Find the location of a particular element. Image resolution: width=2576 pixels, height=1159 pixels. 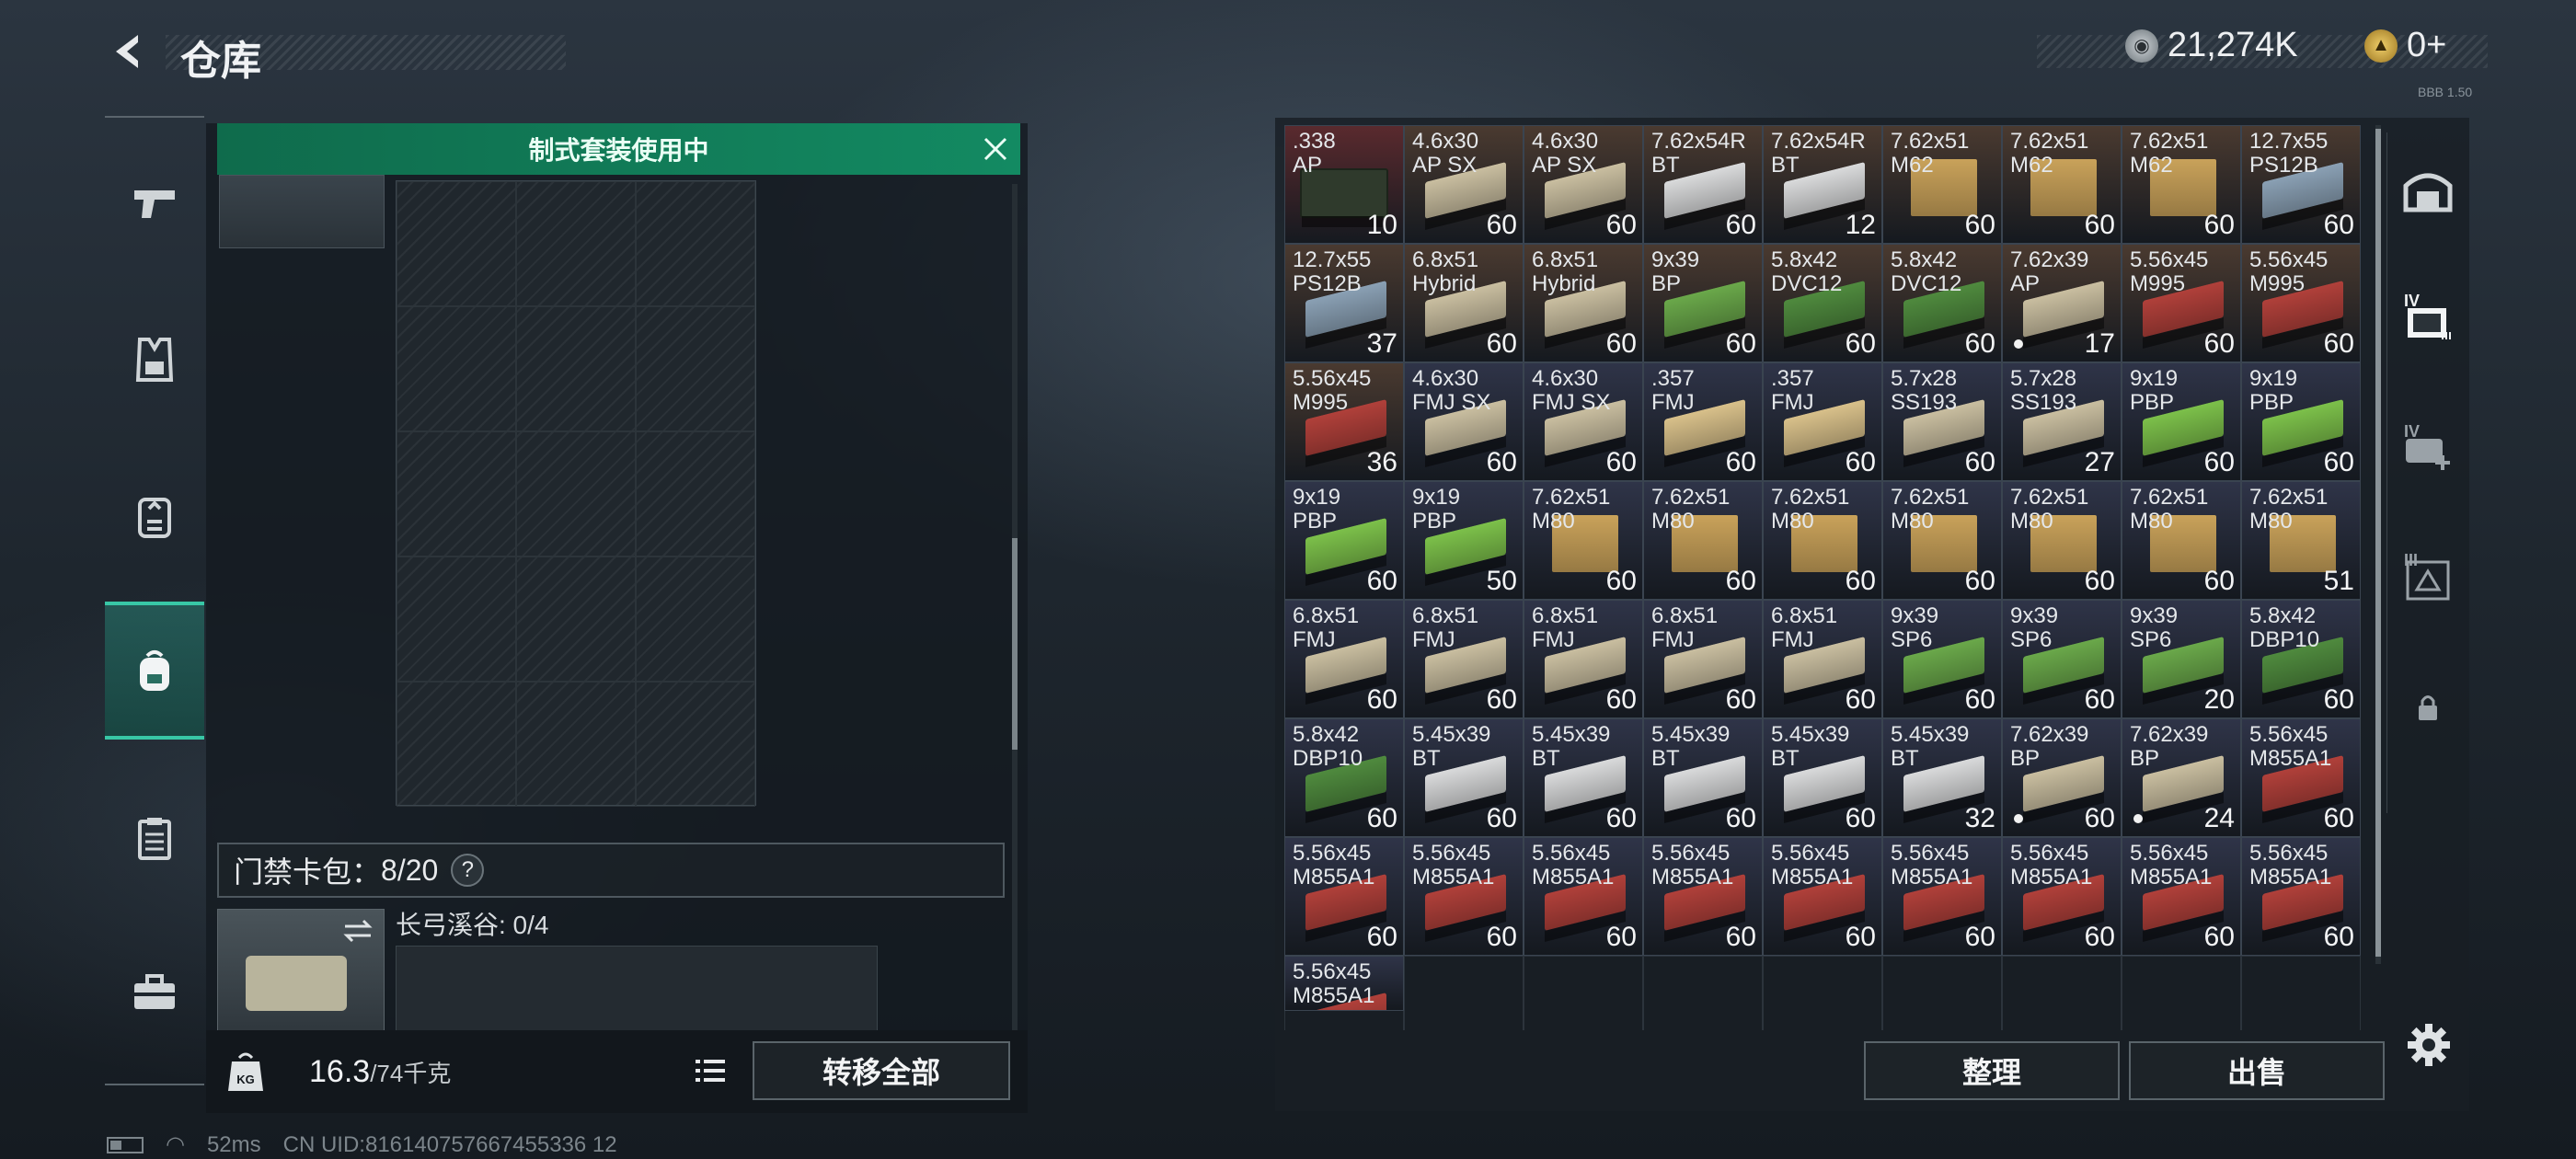

sidebar-item-case is located at coordinates (154, 838).